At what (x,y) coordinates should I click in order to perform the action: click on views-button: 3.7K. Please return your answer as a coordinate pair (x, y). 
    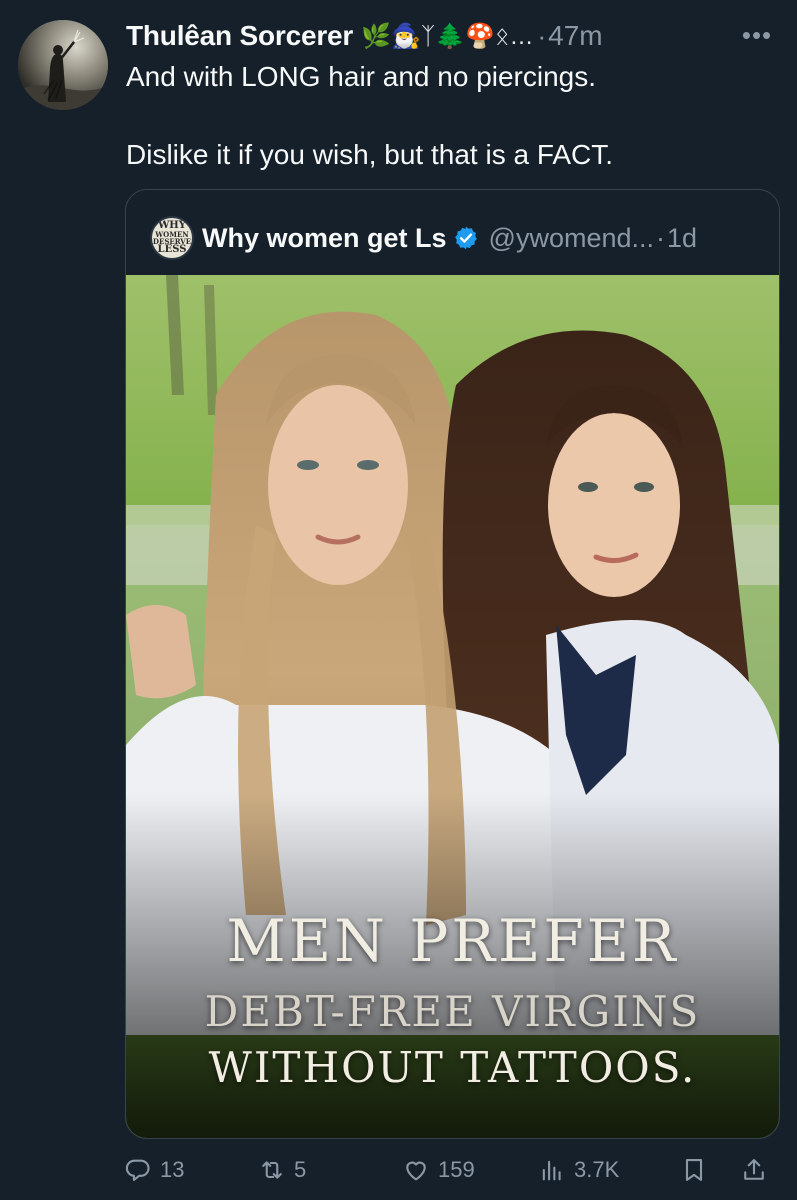
    Looking at the image, I should click on (578, 1170).